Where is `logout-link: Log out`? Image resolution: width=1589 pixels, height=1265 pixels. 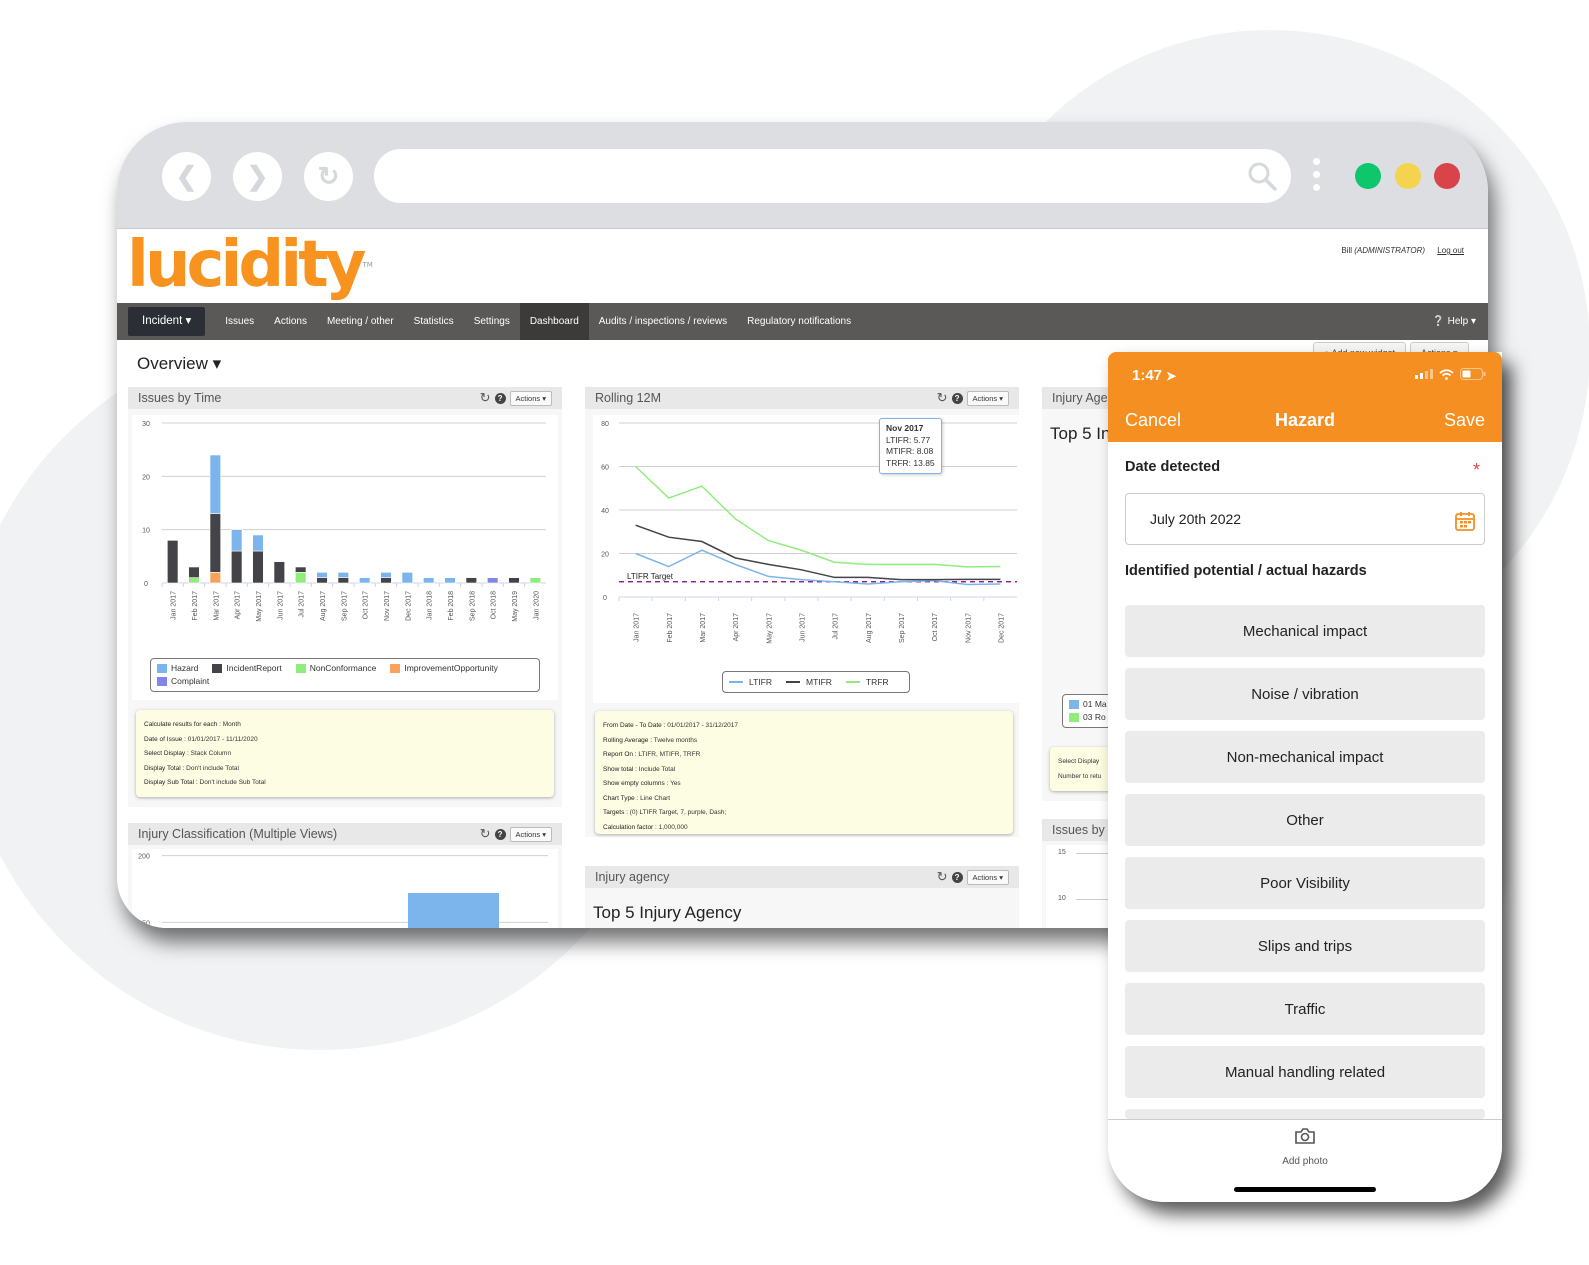 logout-link: Log out is located at coordinates (1450, 250).